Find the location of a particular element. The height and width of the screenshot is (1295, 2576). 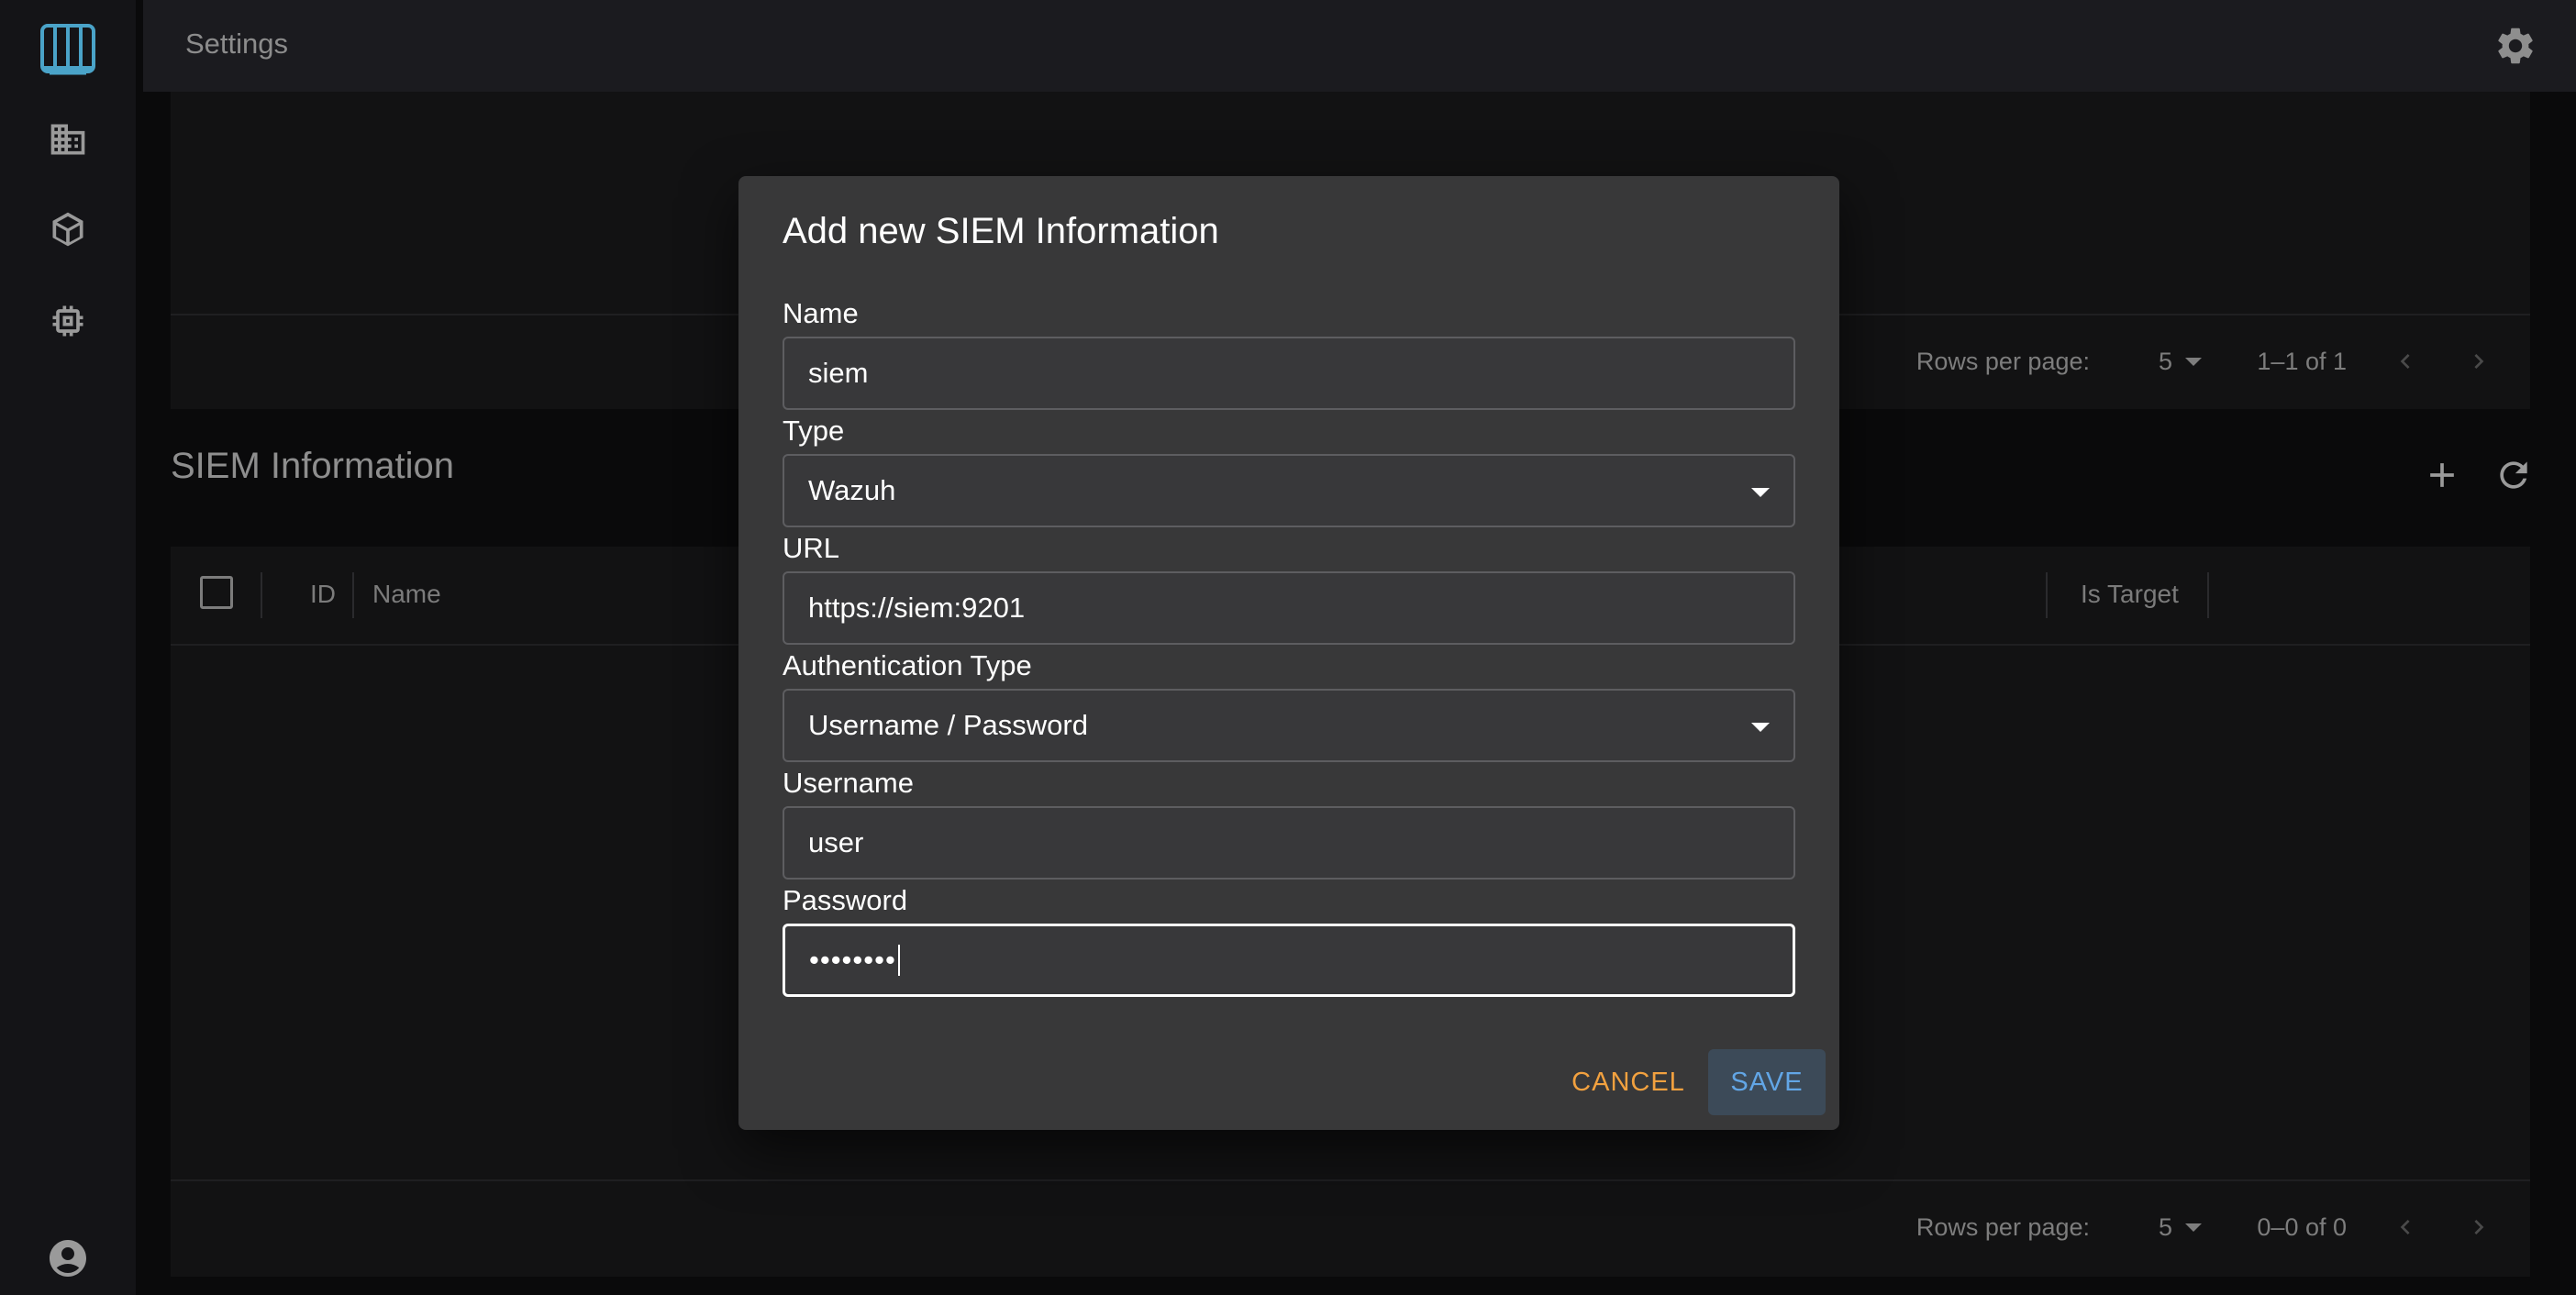

siem-pagination: Rows per page: 5 0–0 of 0 is located at coordinates (1350, 1227).